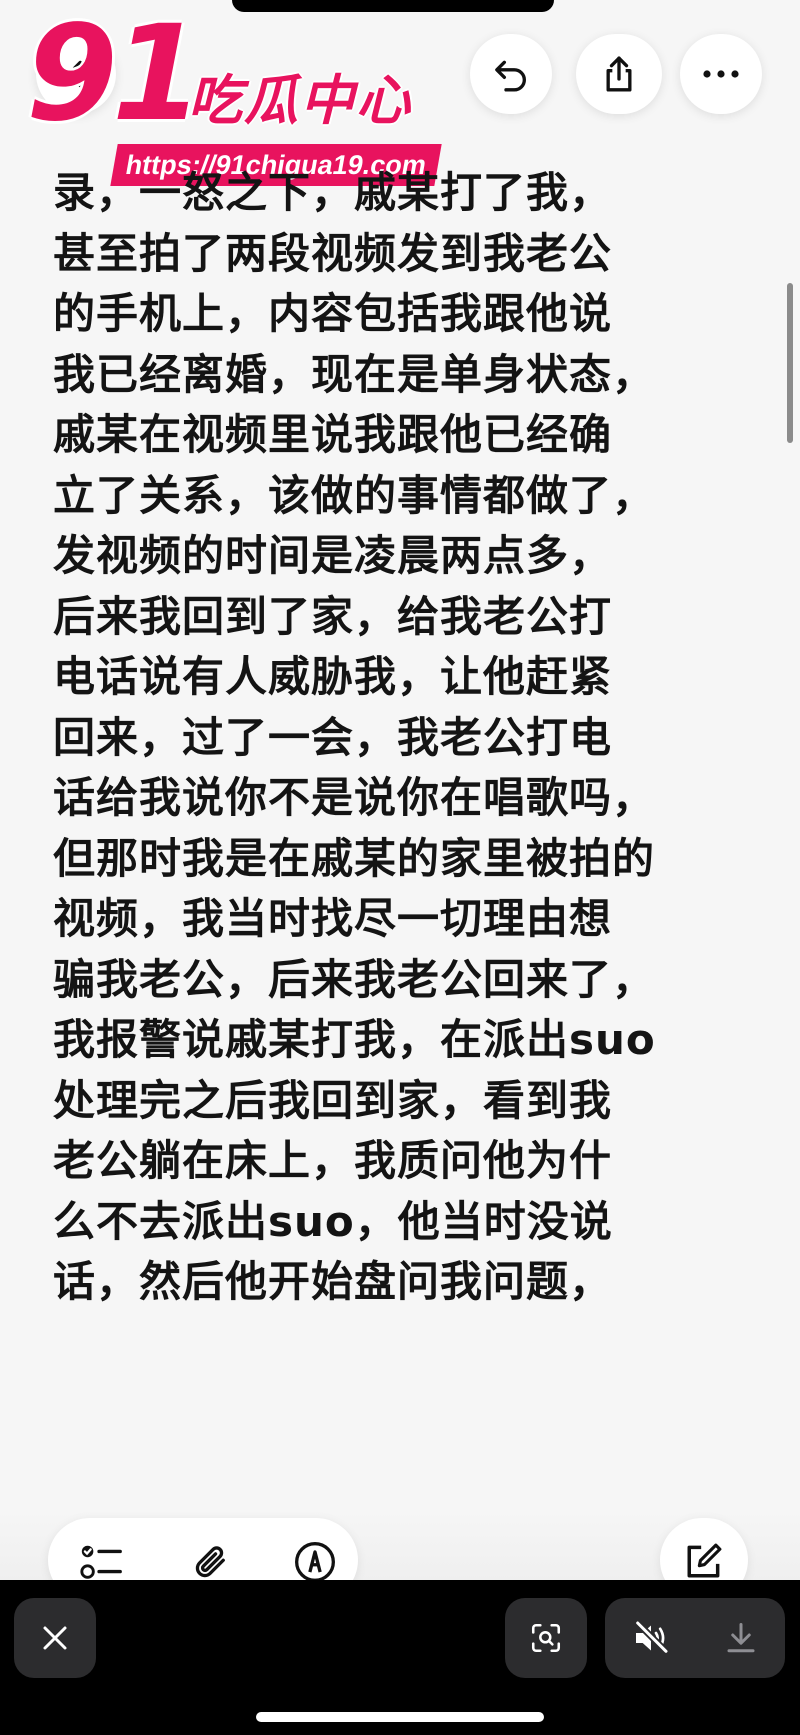 The image size is (800, 1735). I want to click on note-line: 后来我回到了家，给我老公打, so click(333, 616).